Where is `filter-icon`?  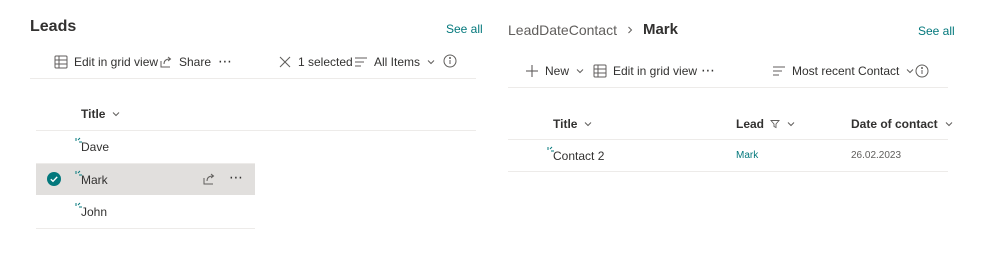 filter-icon is located at coordinates (775, 124).